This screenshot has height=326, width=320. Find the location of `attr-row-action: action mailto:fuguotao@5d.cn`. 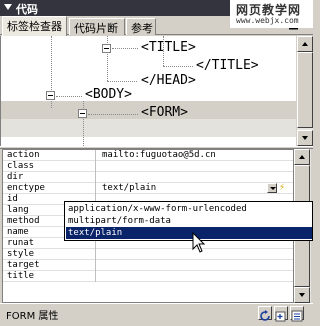

attr-row-action: action mailto:fuguotao@5d.cn is located at coordinates (148, 155).